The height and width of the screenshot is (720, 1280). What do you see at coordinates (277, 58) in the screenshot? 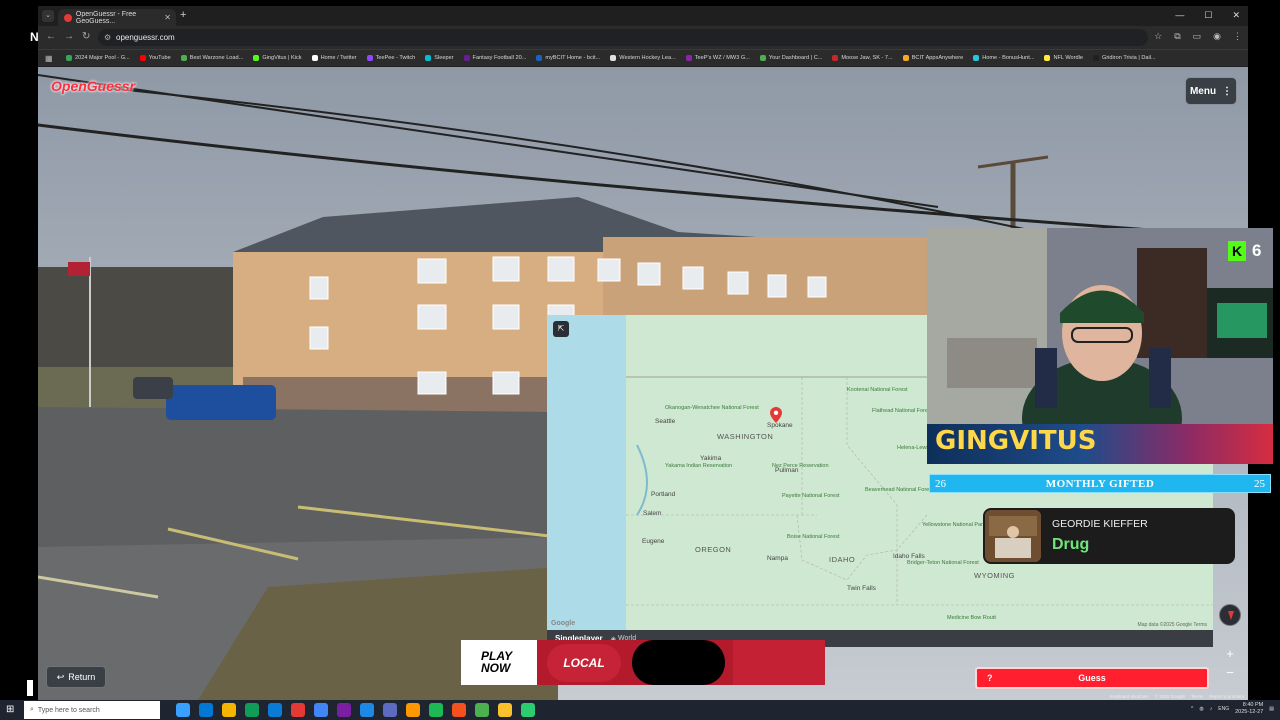
I see `bookmark-item: GingVitus | Kick` at bounding box center [277, 58].